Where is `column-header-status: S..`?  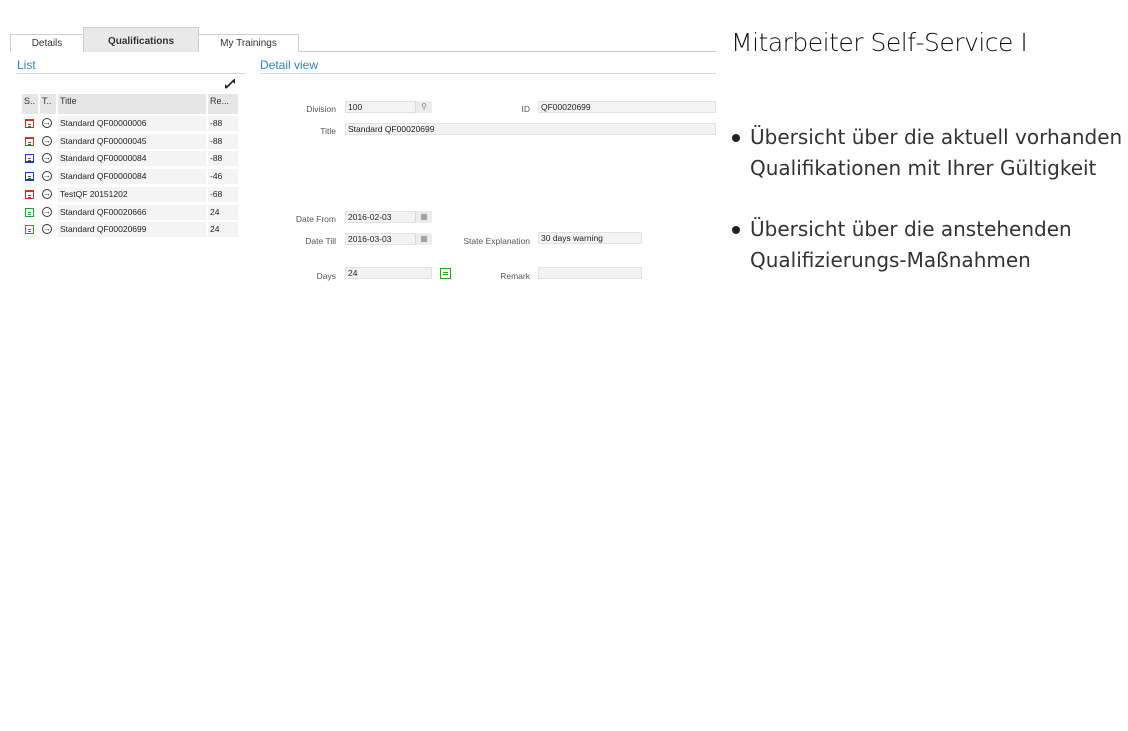 column-header-status: S.. is located at coordinates (30, 104).